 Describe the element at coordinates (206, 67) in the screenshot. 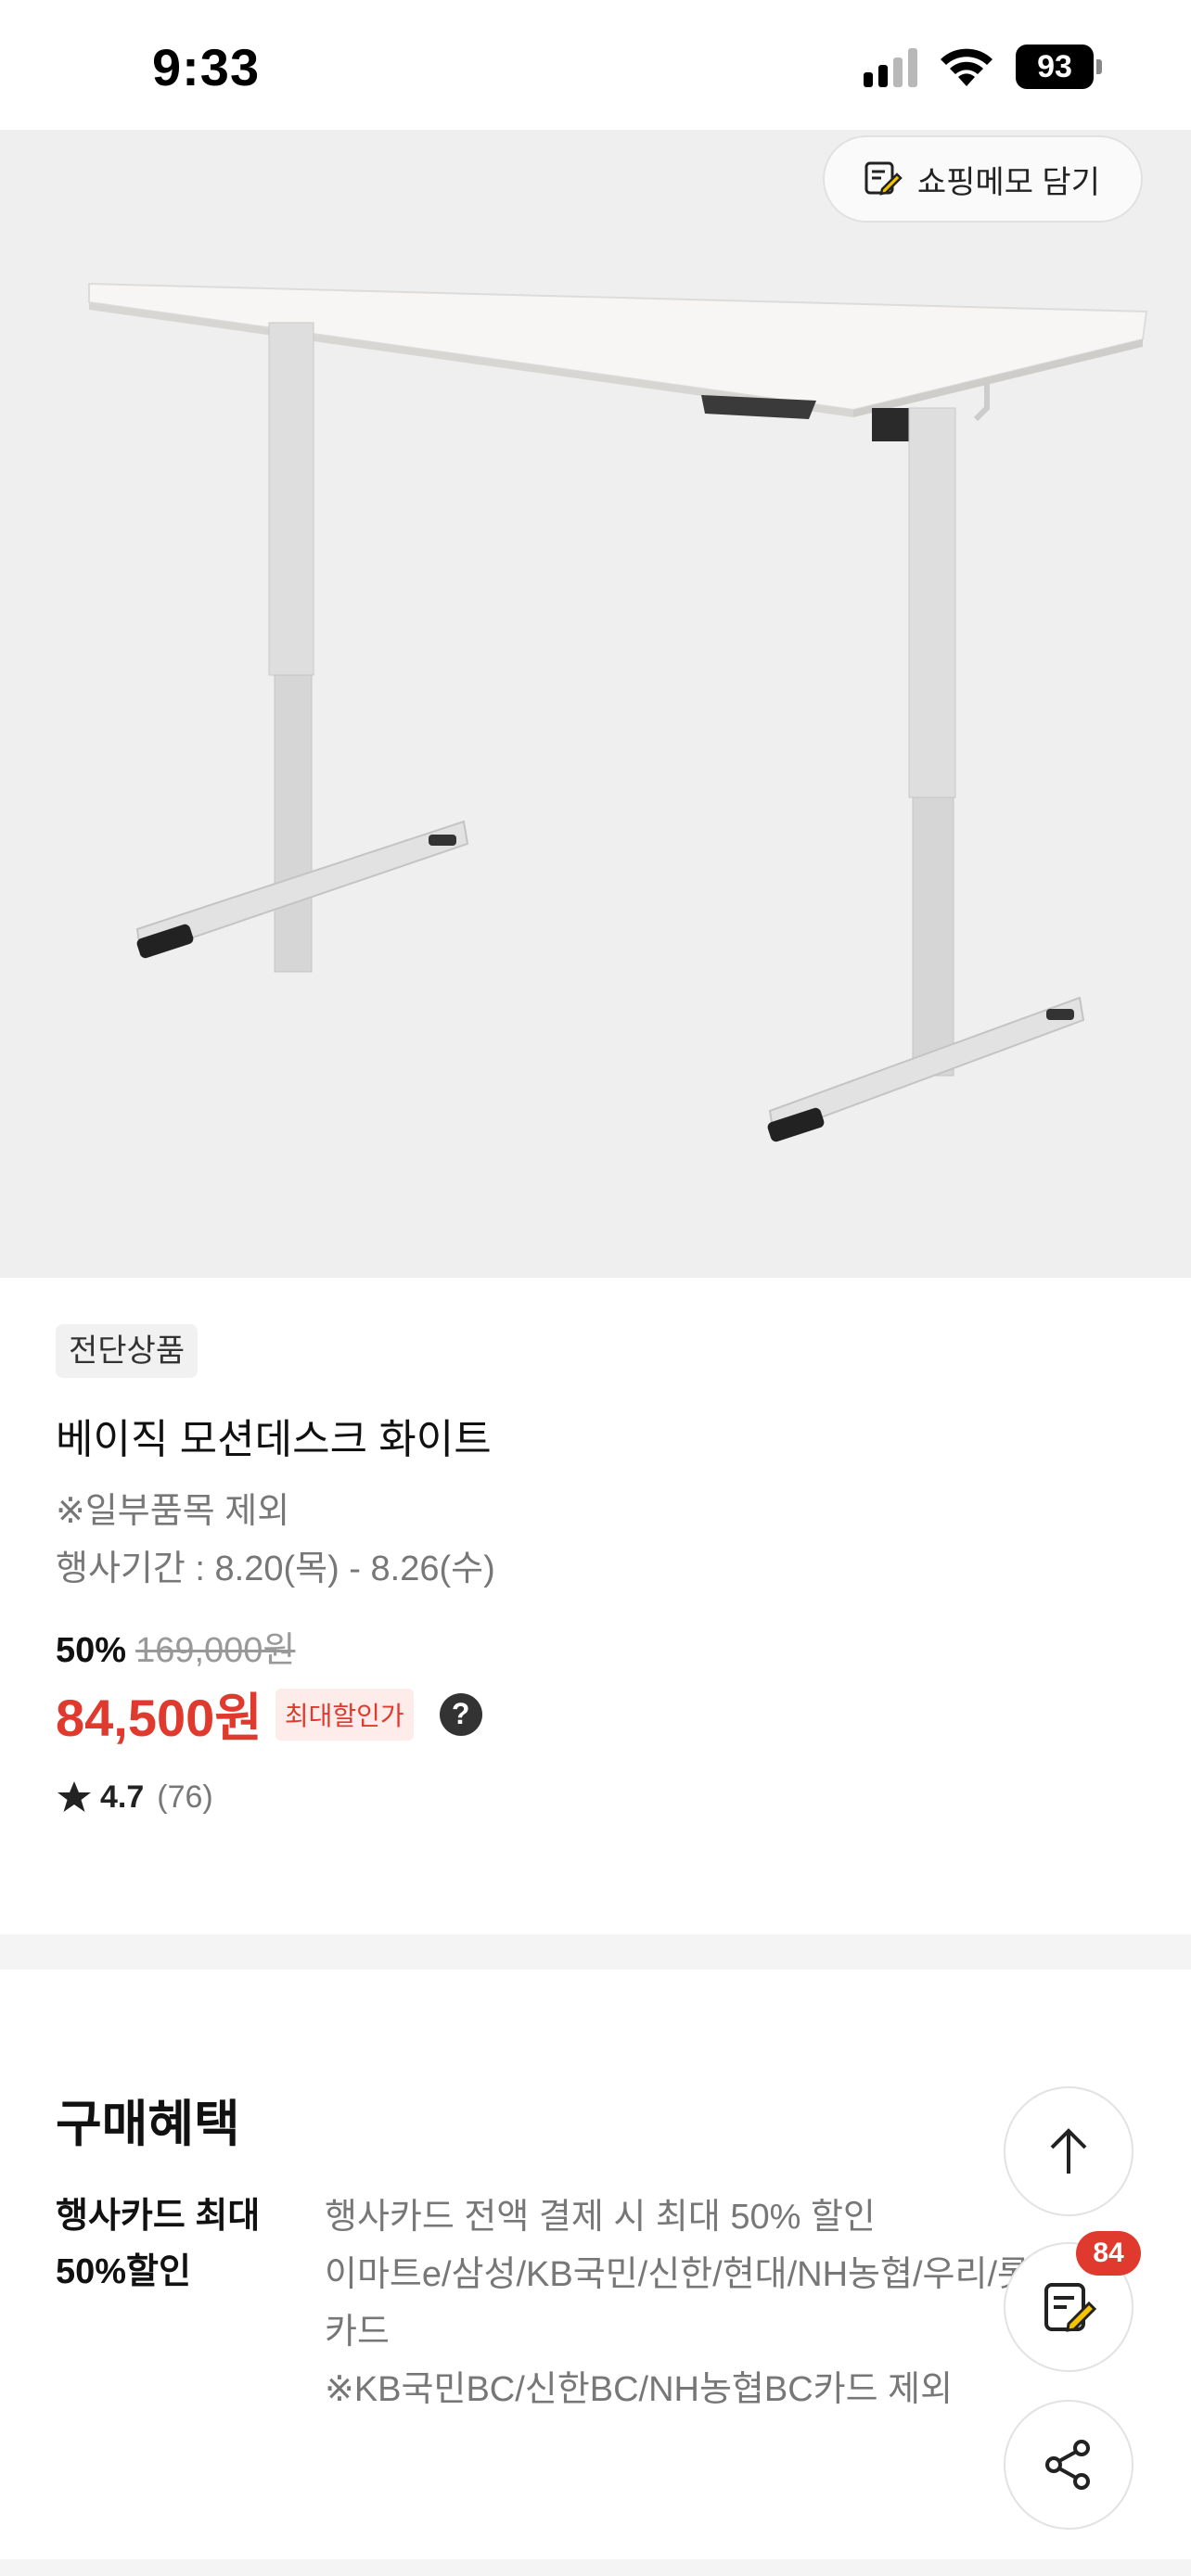

I see `status-time: 9:33` at that location.